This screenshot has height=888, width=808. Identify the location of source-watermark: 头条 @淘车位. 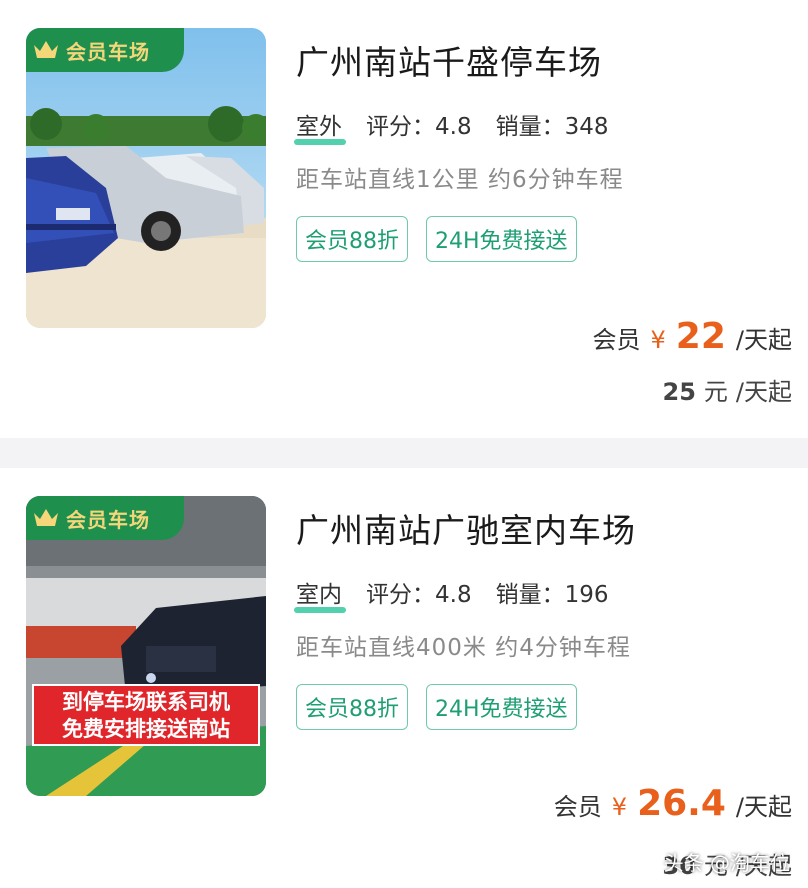
(726, 863).